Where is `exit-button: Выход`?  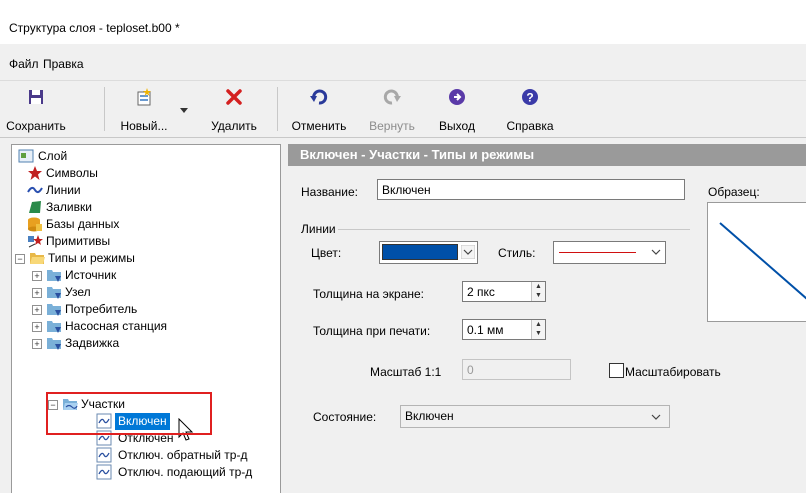
exit-button: Выход is located at coordinates (457, 109).